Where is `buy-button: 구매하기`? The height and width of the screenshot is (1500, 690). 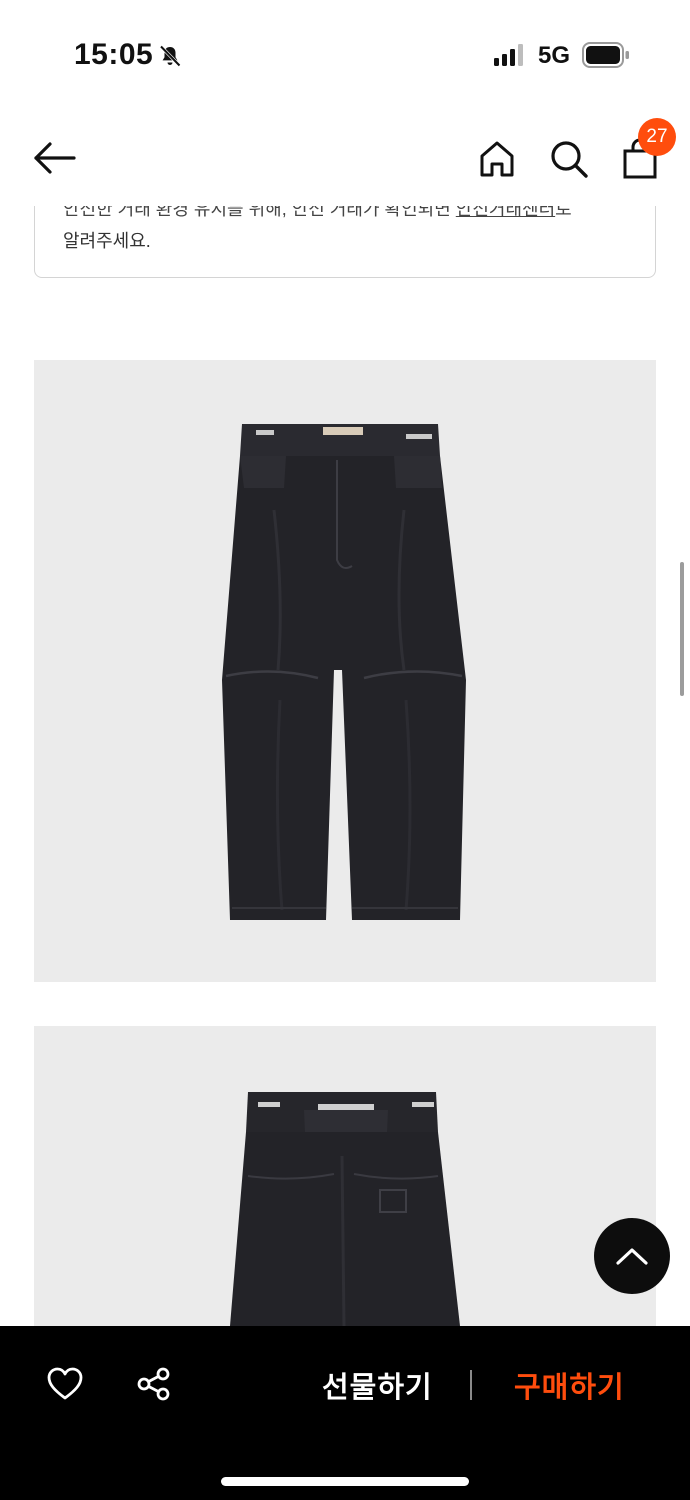
buy-button: 구매하기 is located at coordinates (569, 1385).